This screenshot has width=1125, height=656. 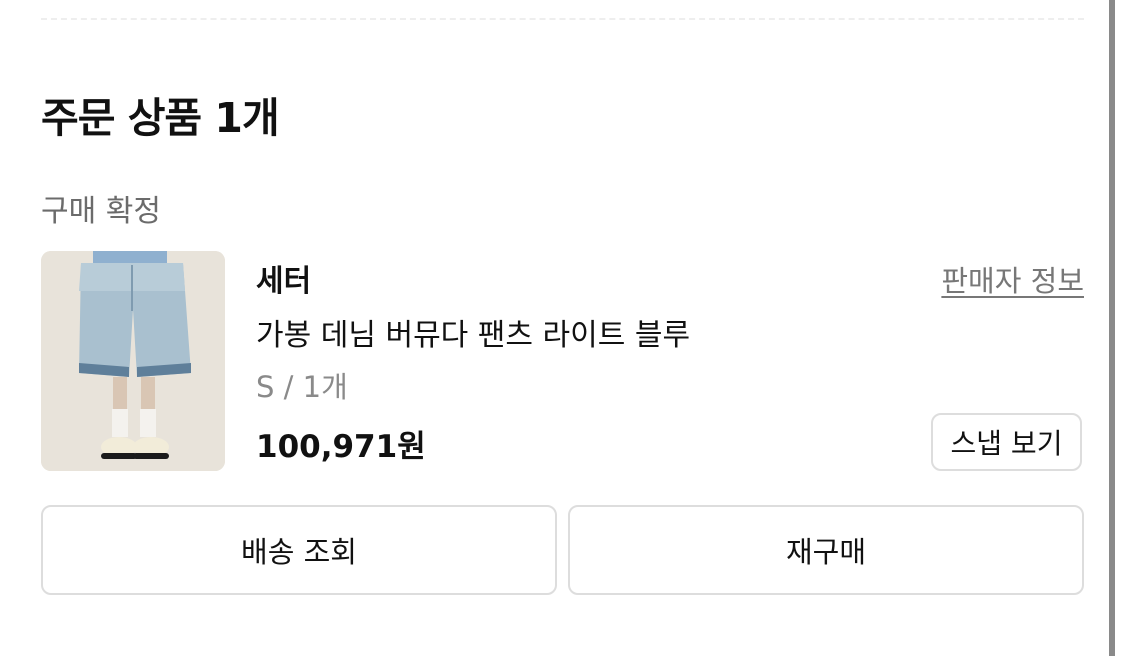 I want to click on track-delivery-button: 배송 조회, so click(x=299, y=550).